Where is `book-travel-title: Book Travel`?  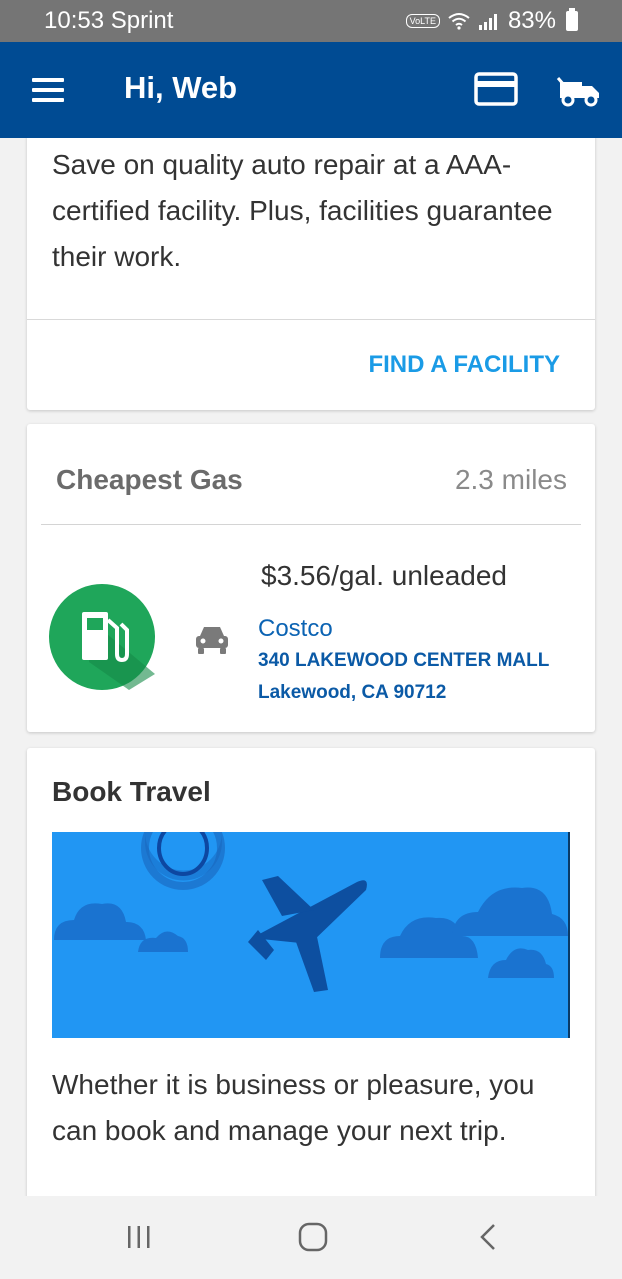
book-travel-title: Book Travel is located at coordinates (131, 791).